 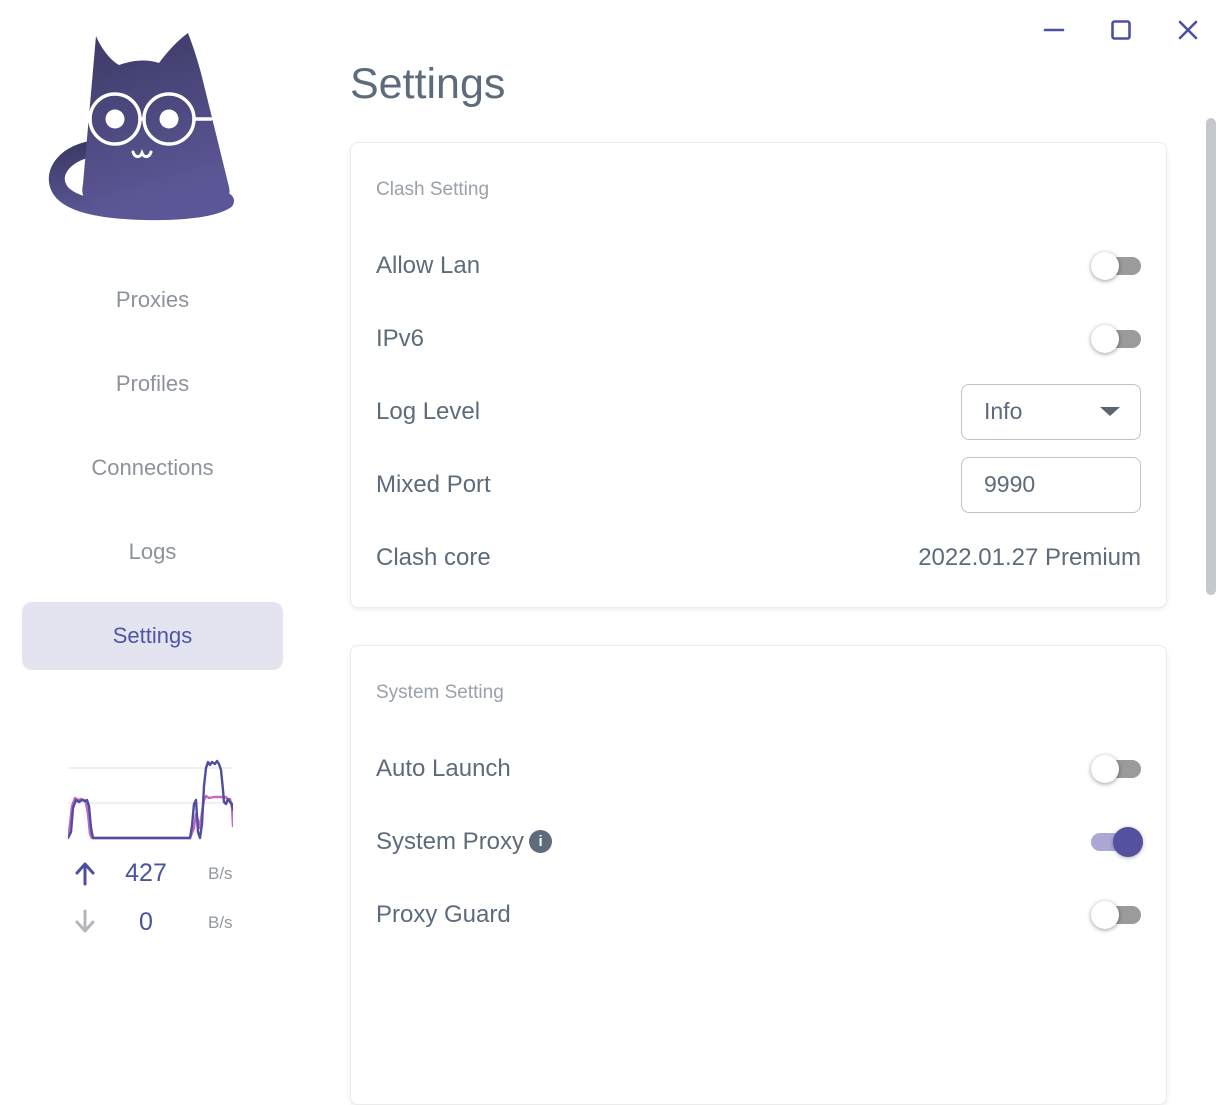 I want to click on auto-launch-toggle, so click(x=1116, y=768).